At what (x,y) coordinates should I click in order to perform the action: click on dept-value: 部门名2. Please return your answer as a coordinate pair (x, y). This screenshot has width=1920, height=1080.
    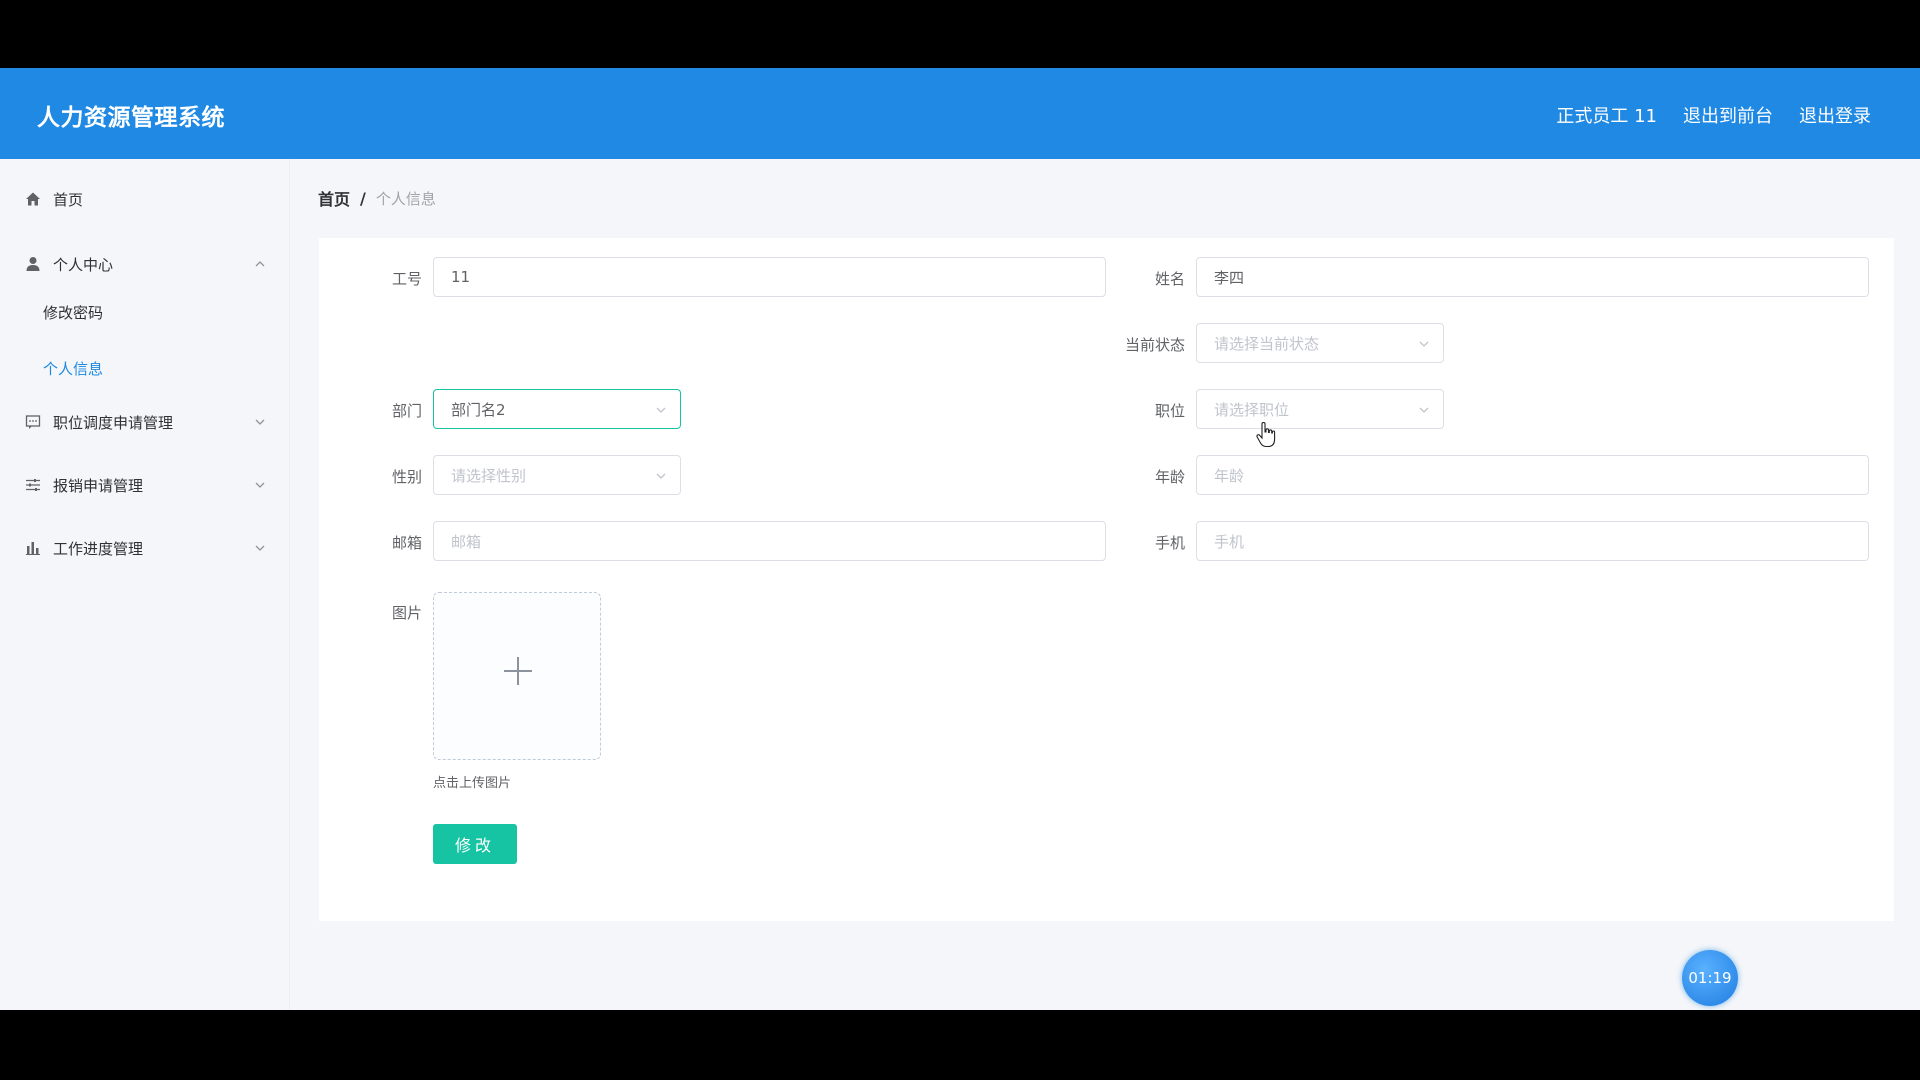
    Looking at the image, I should click on (478, 409).